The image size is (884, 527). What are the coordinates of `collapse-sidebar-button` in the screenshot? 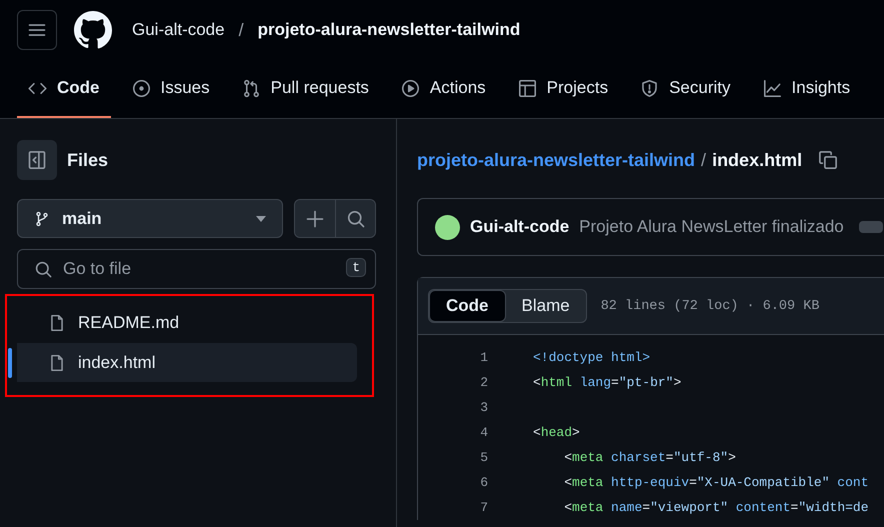 It's located at (37, 160).